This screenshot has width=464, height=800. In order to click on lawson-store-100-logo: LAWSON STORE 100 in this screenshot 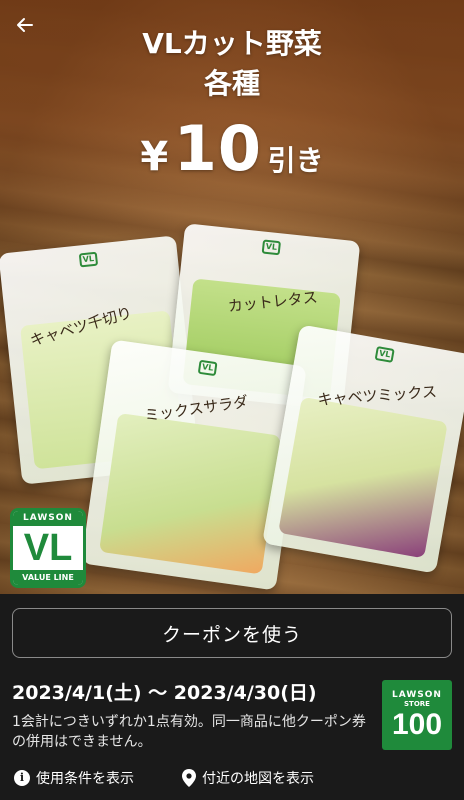, I will do `click(417, 715)`.